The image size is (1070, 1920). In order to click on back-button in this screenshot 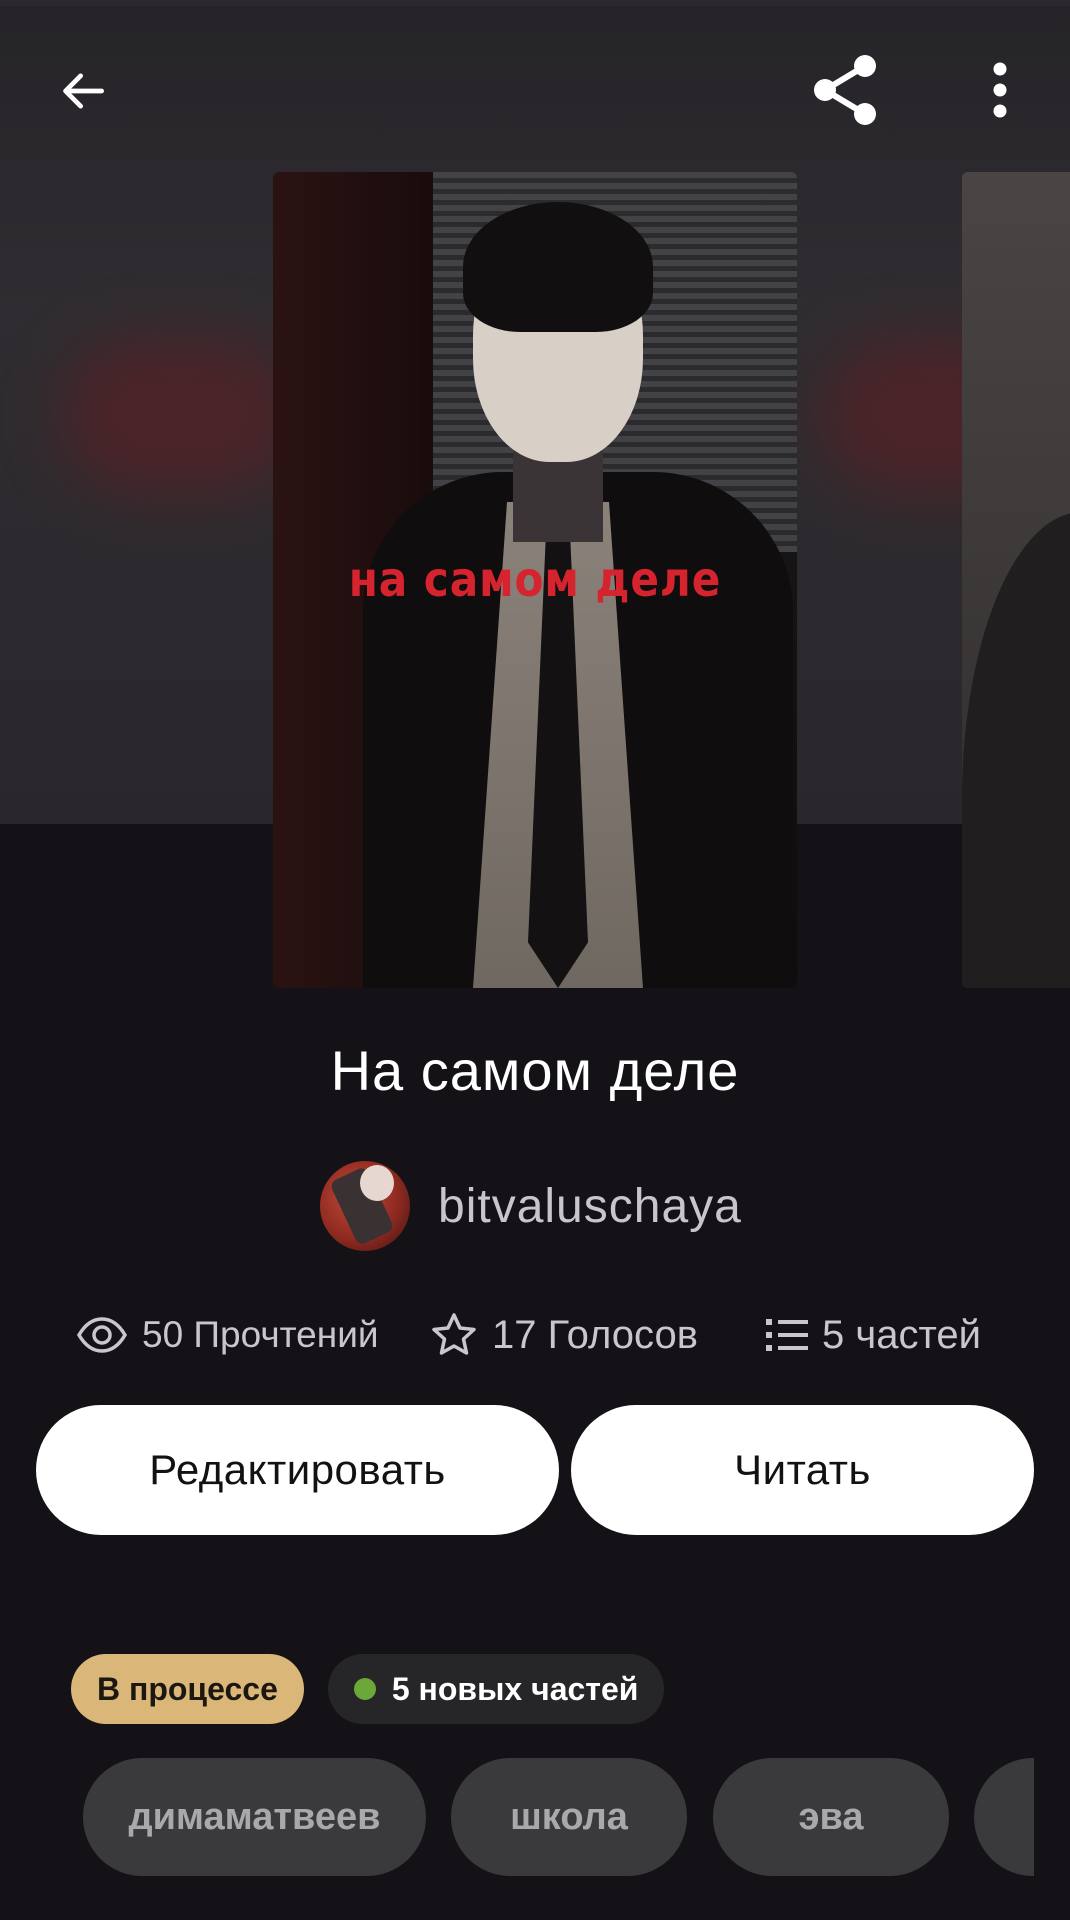, I will do `click(83, 91)`.